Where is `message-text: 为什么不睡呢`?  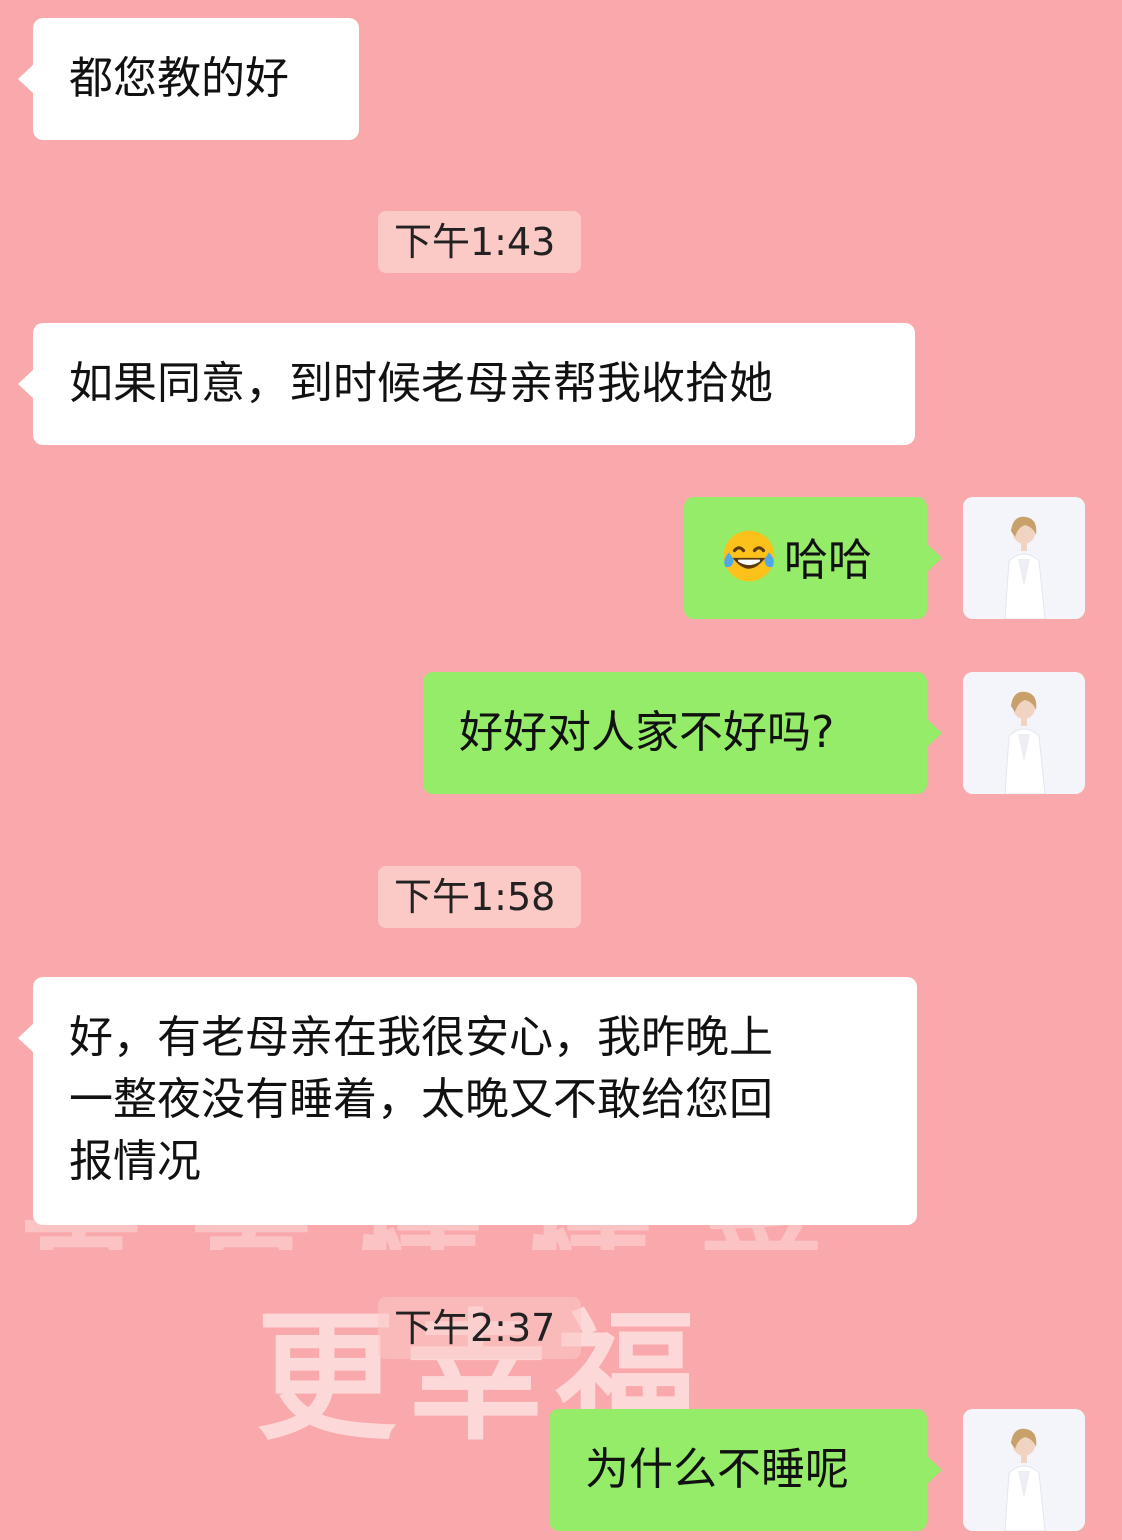
message-text: 为什么不睡呢 is located at coordinates (717, 1469).